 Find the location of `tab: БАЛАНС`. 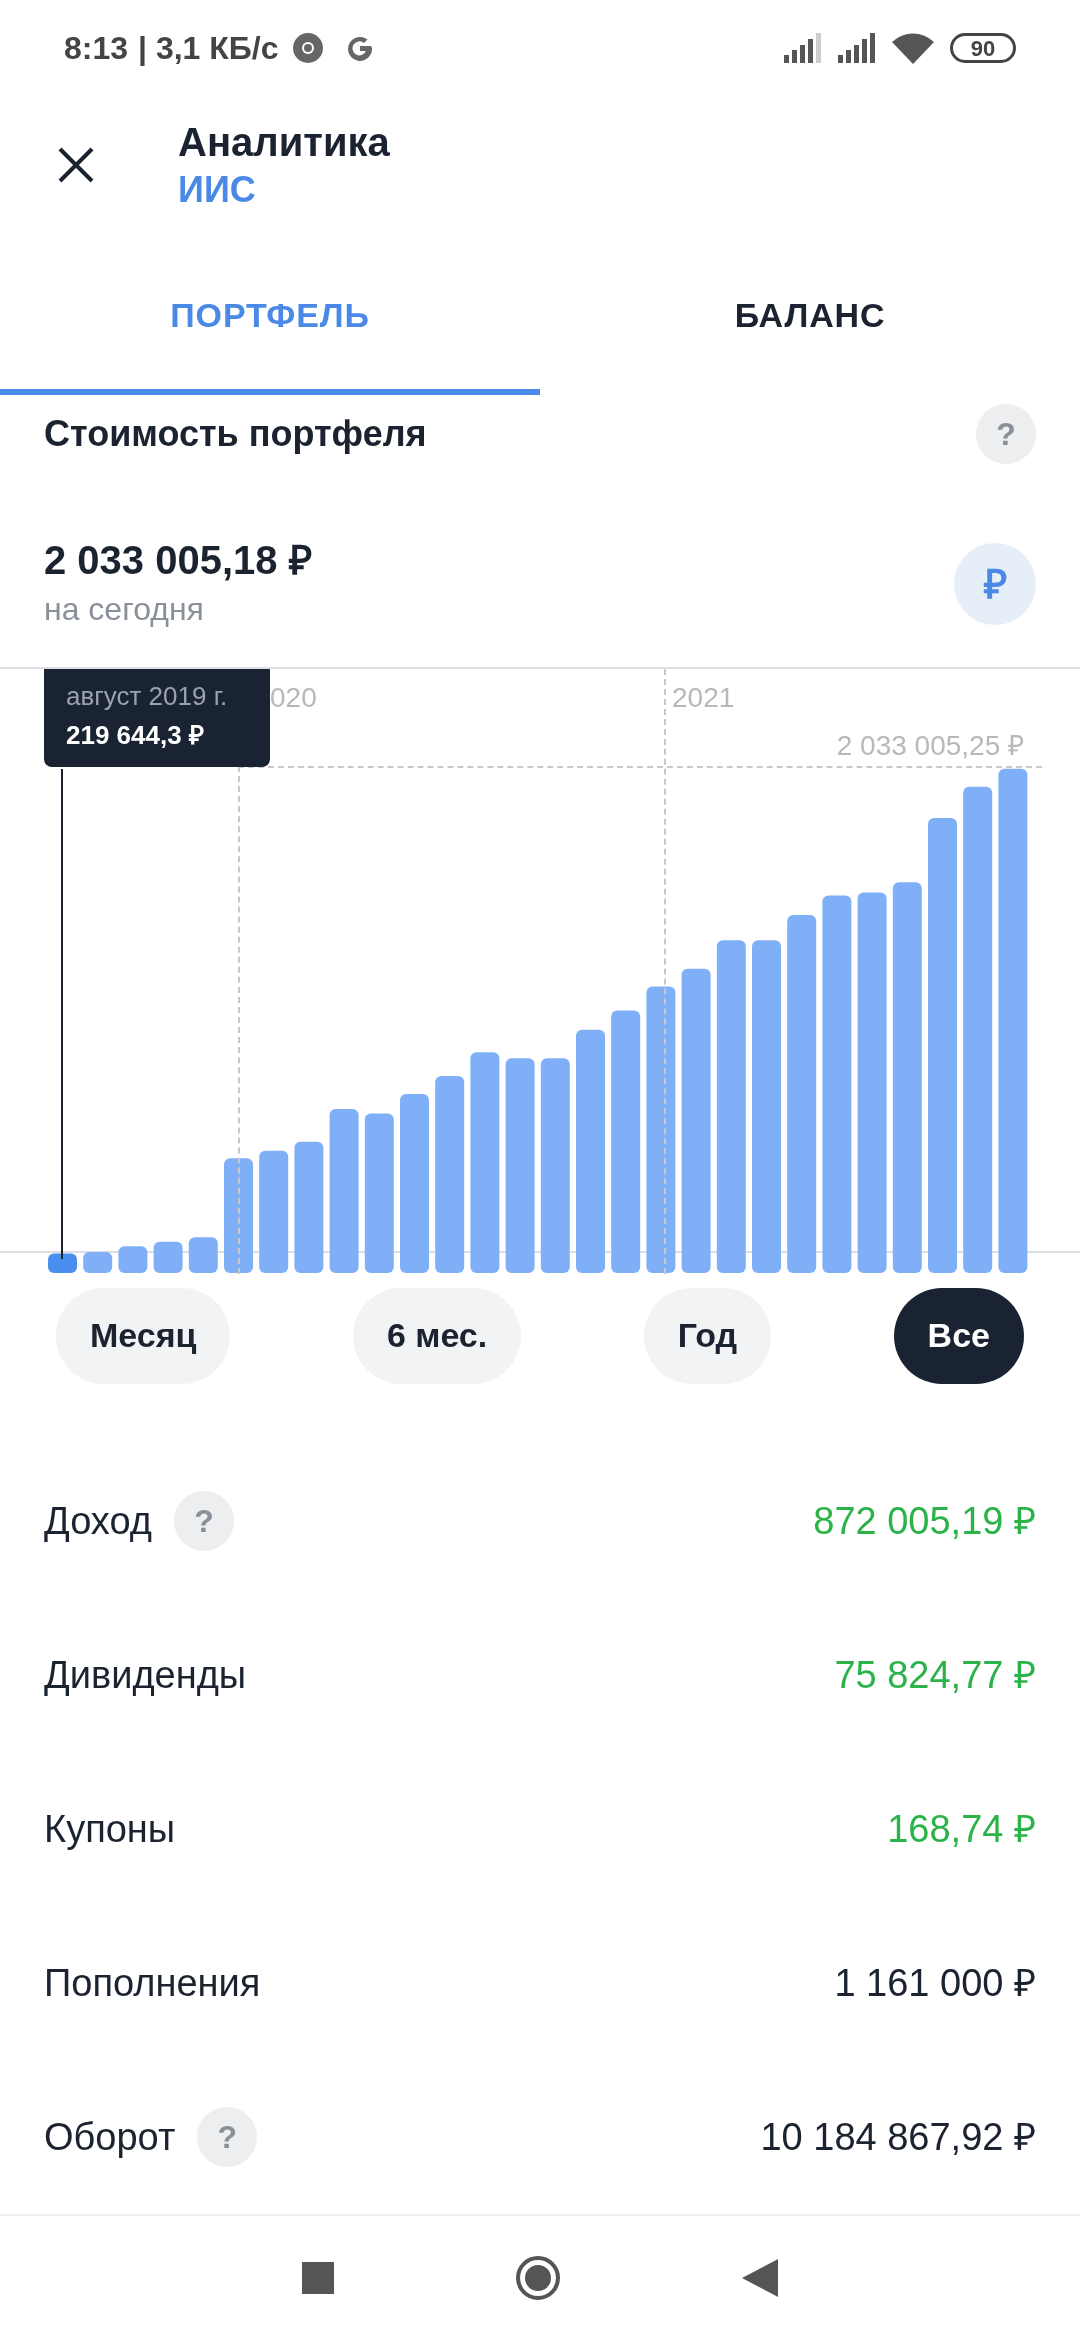

tab: БАЛАНС is located at coordinates (810, 313).